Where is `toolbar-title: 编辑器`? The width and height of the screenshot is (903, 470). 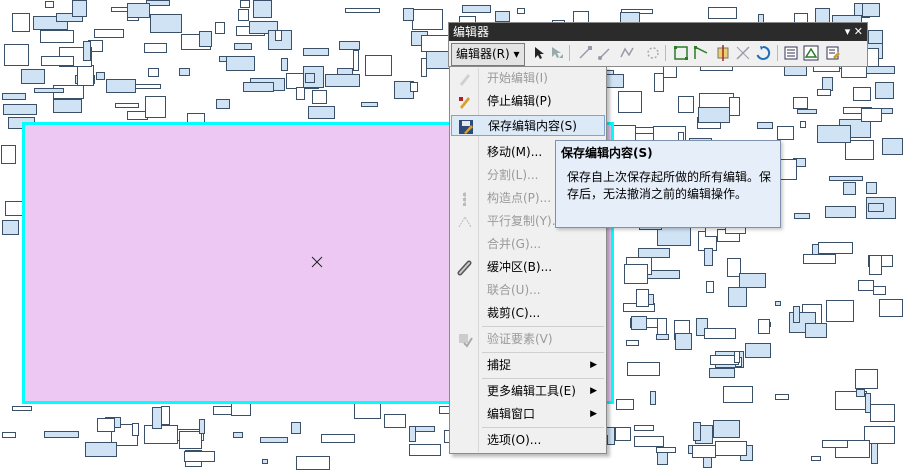 toolbar-title: 编辑器 is located at coordinates (471, 32).